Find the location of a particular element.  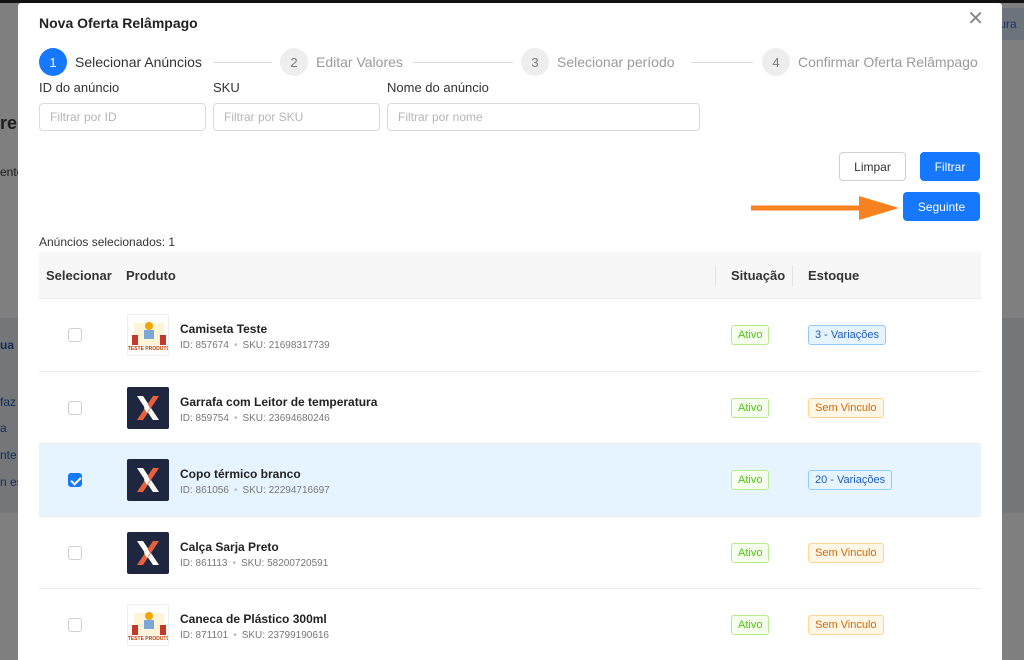

modal-title: Nova Oferta Relâmpago is located at coordinates (118, 23).